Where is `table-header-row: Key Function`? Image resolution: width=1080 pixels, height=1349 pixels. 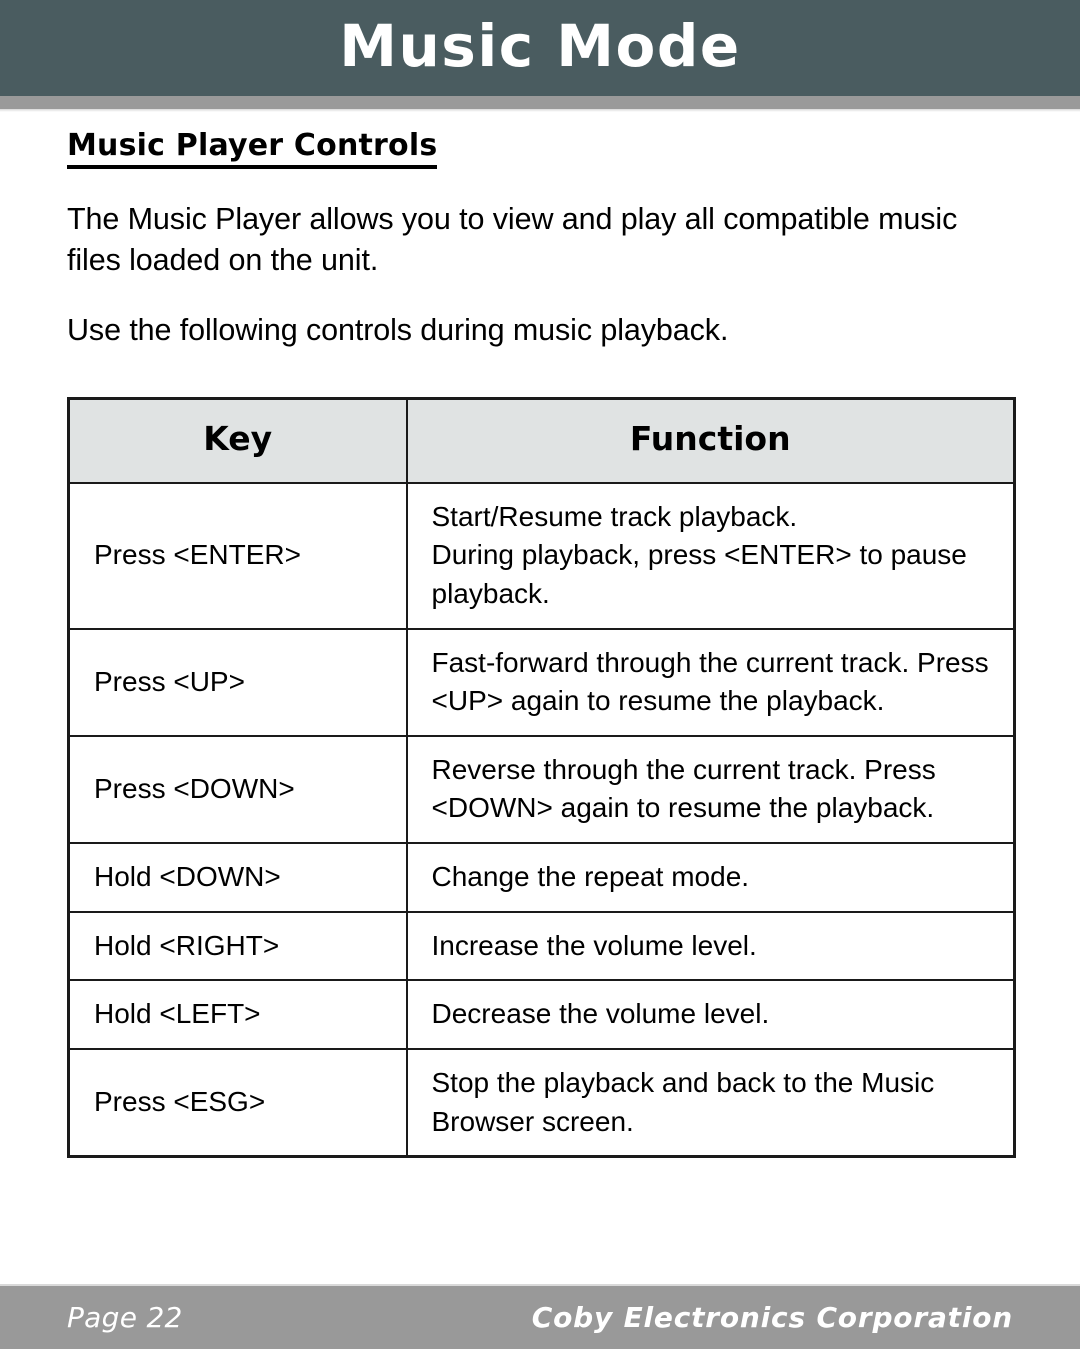 table-header-row: Key Function is located at coordinates (541, 440).